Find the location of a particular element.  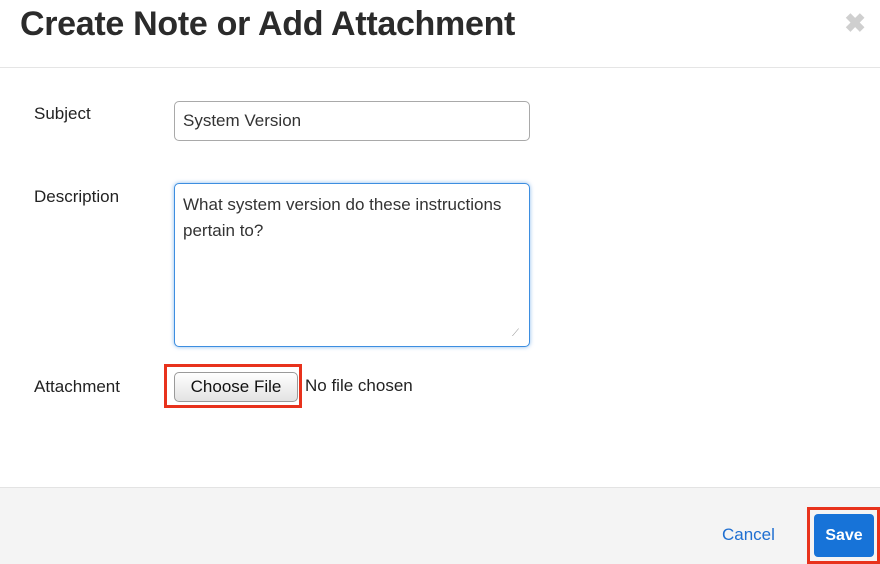

no-file-chosen-text: No file chosen is located at coordinates (359, 385).